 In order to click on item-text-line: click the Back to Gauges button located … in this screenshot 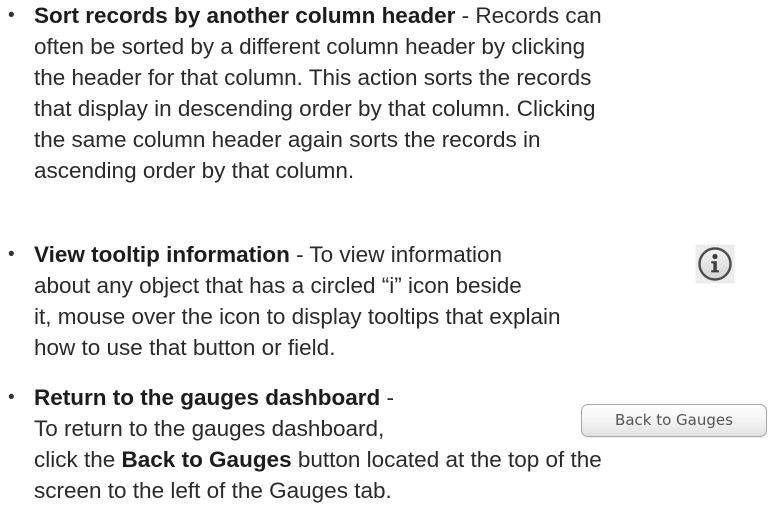, I will do `click(318, 459)`.